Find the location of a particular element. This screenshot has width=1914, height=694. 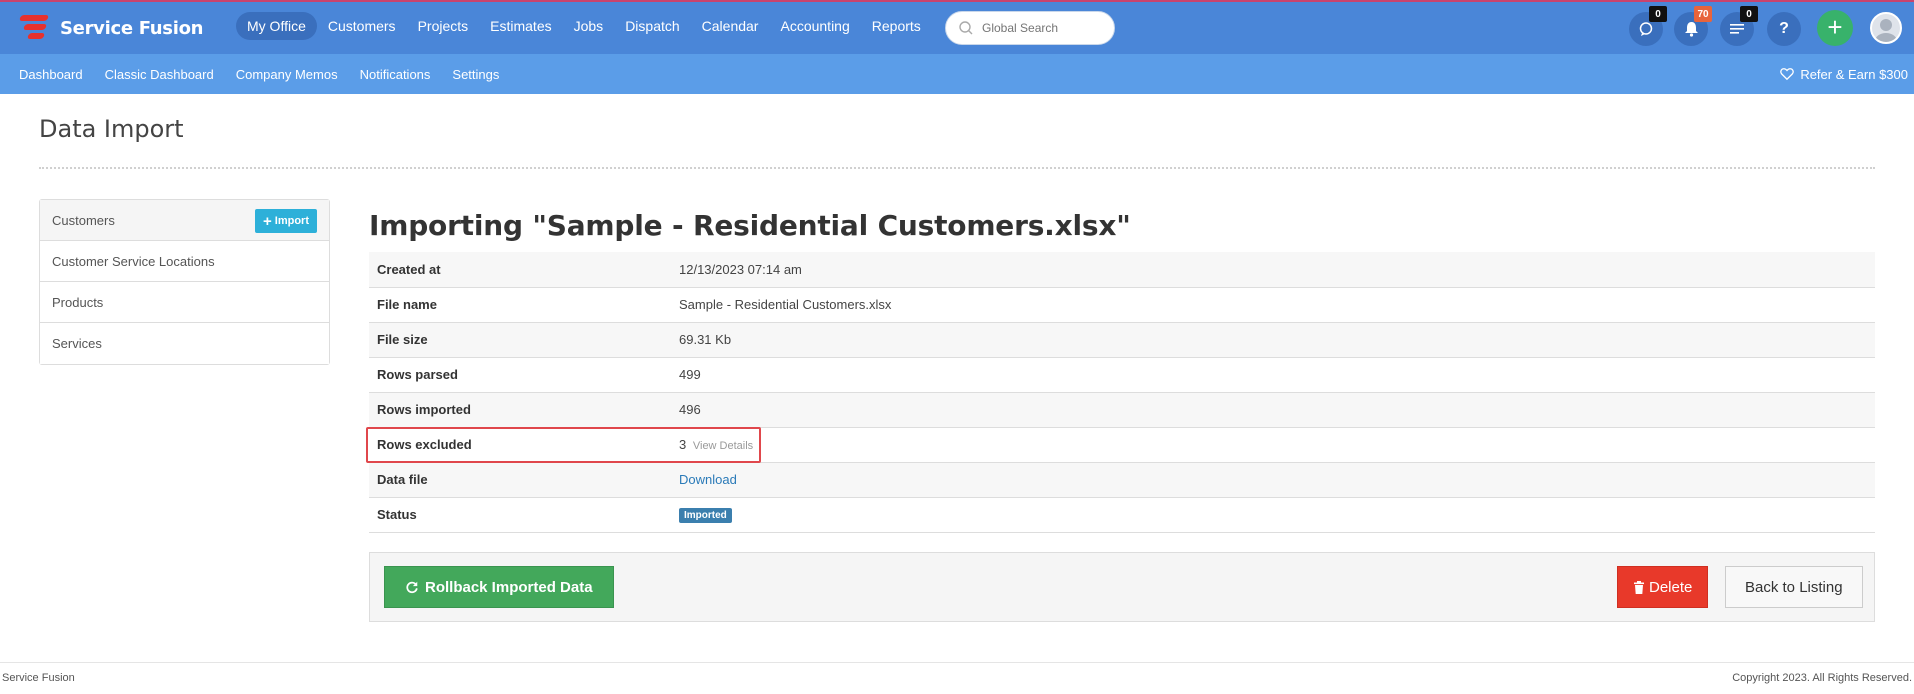

highlight-box is located at coordinates (563, 445).